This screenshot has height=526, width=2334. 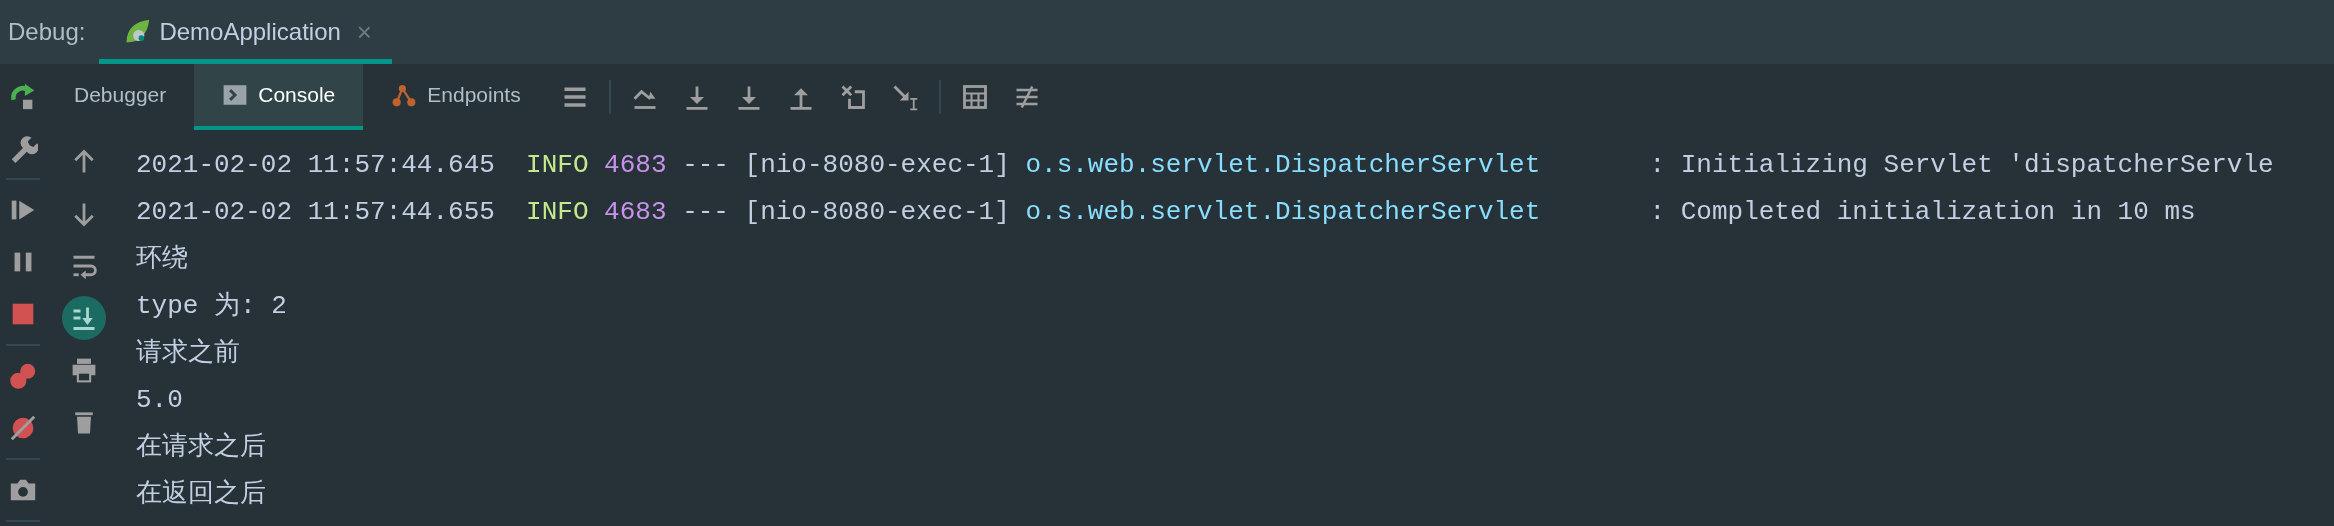 I want to click on console-output: 在返回之后, so click(x=201, y=494).